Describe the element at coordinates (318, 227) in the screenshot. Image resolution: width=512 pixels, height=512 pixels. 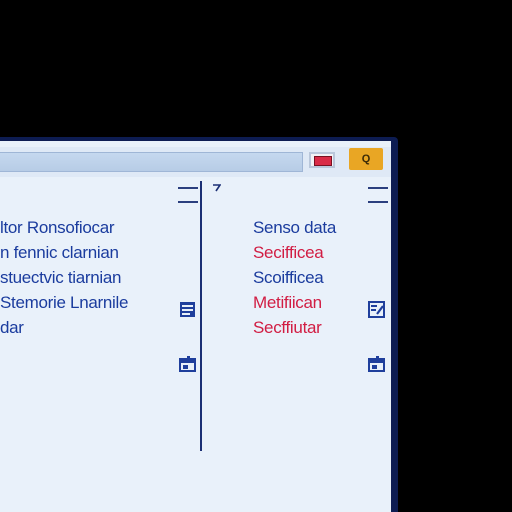
I see `list-item: Senso data` at that location.